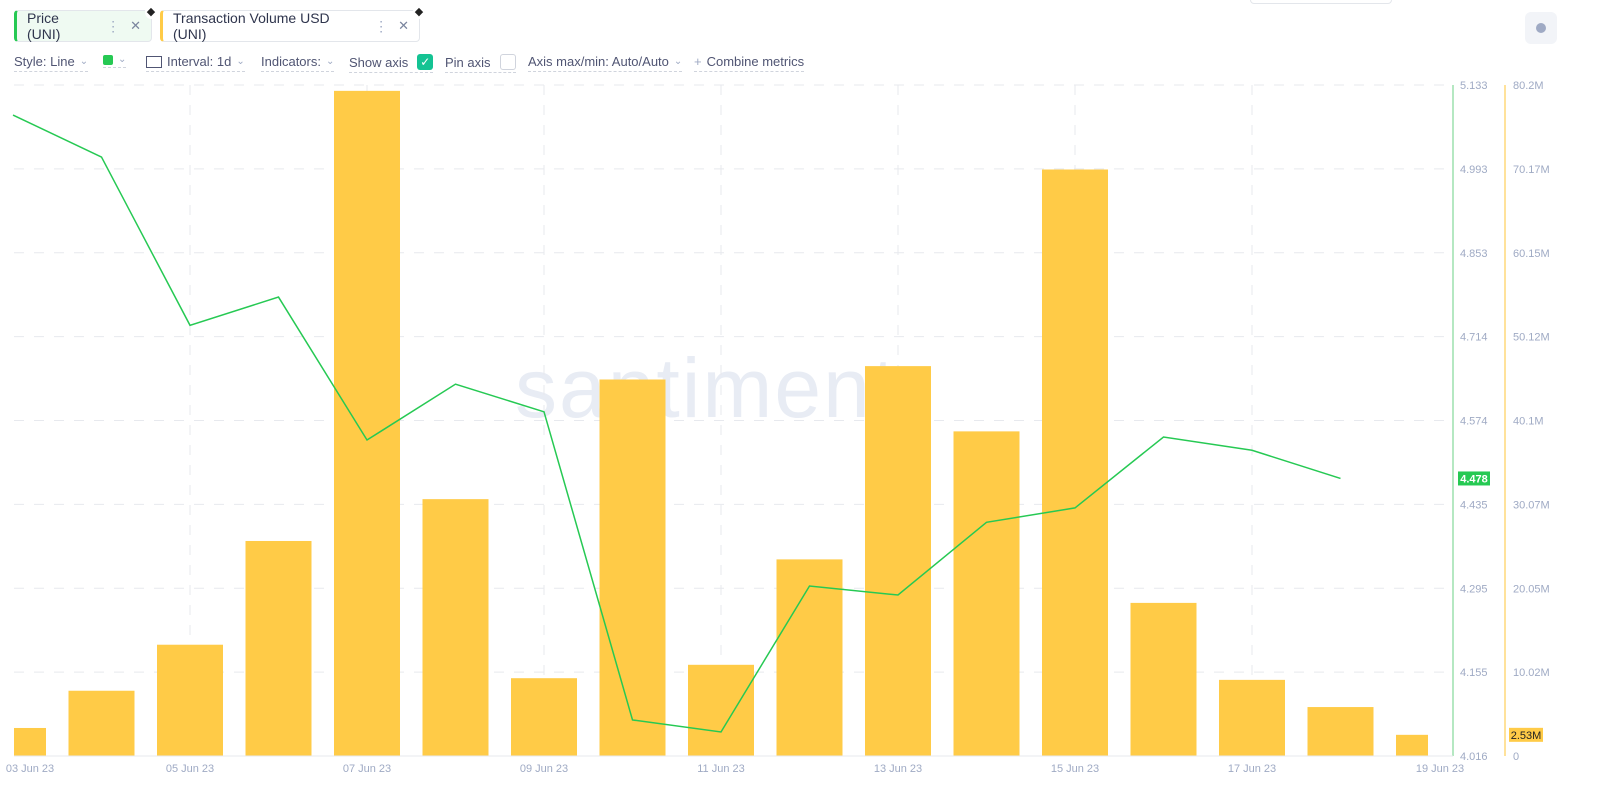 Image resolution: width=1600 pixels, height=797 pixels. I want to click on price-tick-label: 5.133, so click(1474, 86).